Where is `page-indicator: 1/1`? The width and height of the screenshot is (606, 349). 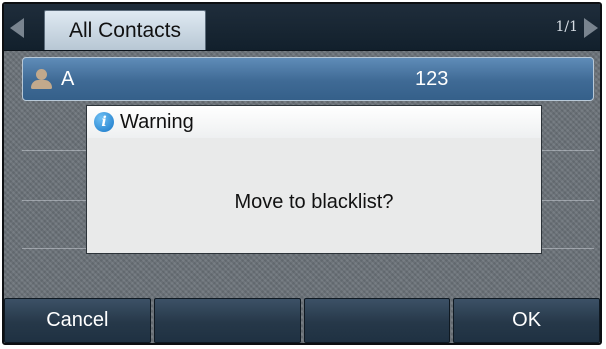
page-indicator: 1/1 is located at coordinates (566, 27).